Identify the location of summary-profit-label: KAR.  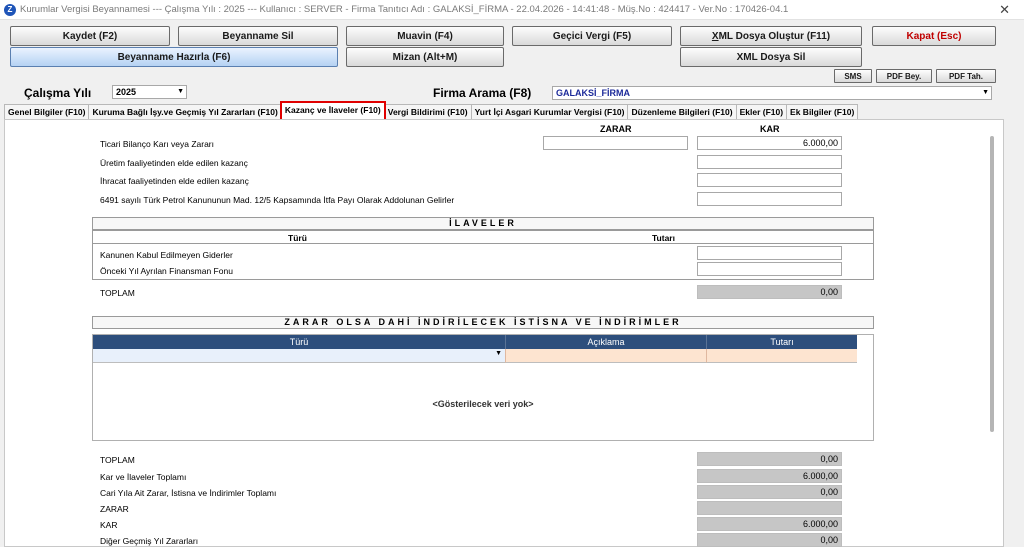
(109, 525).